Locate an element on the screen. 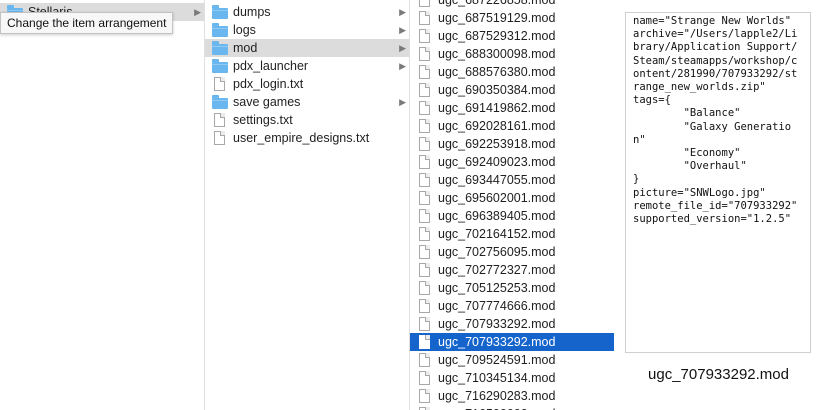  file-item: ugc_688576380.mod is located at coordinates (512, 72).